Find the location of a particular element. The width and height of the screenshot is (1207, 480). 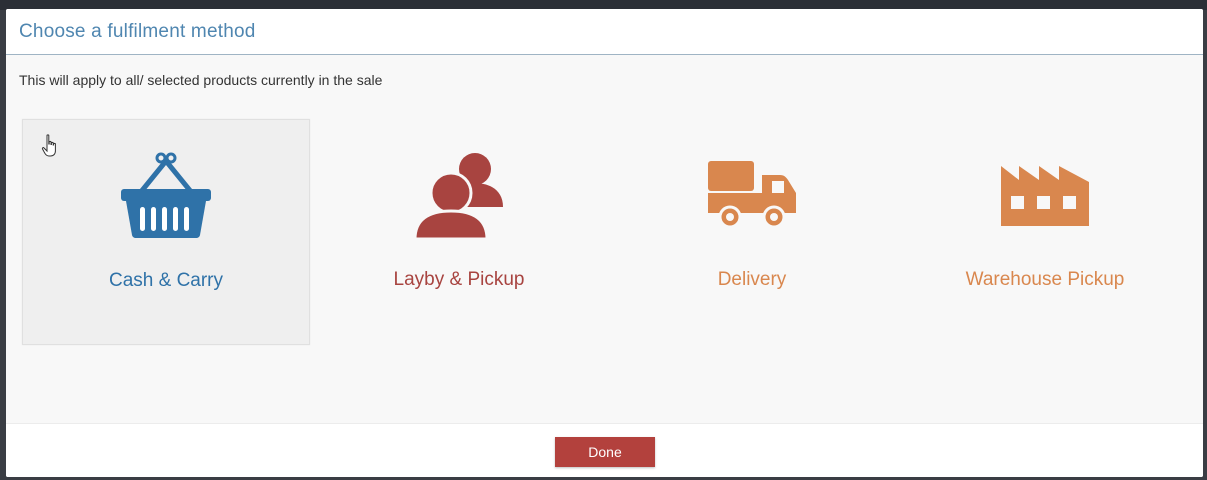

option-label: Warehouse Pickup is located at coordinates (1045, 279).